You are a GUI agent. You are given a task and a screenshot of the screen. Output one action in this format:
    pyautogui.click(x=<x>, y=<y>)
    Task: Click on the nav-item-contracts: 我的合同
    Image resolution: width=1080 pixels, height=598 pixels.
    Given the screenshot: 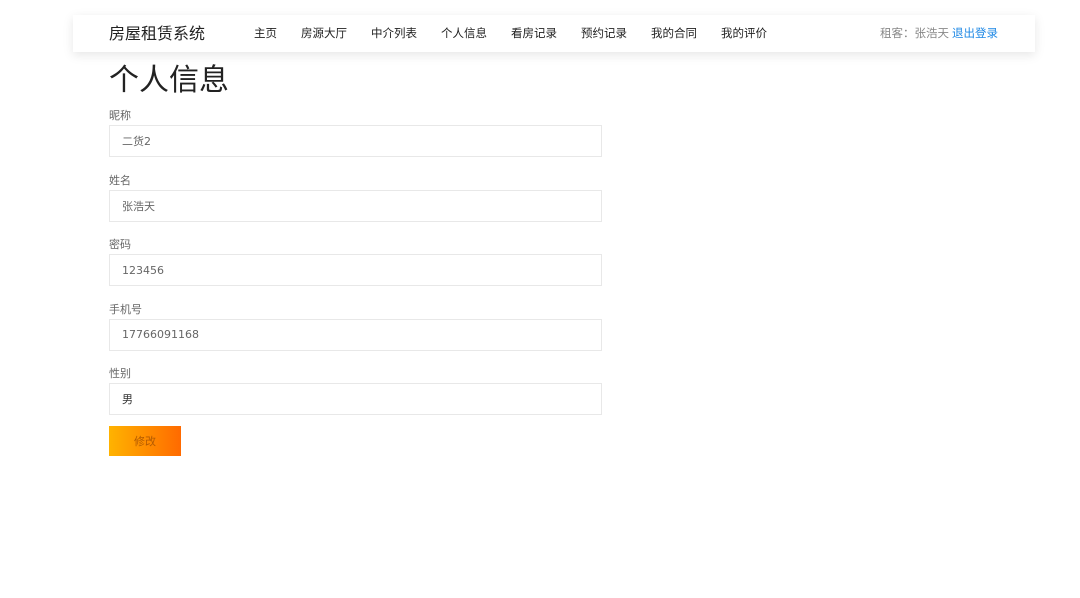 What is the action you would take?
    pyautogui.click(x=674, y=33)
    